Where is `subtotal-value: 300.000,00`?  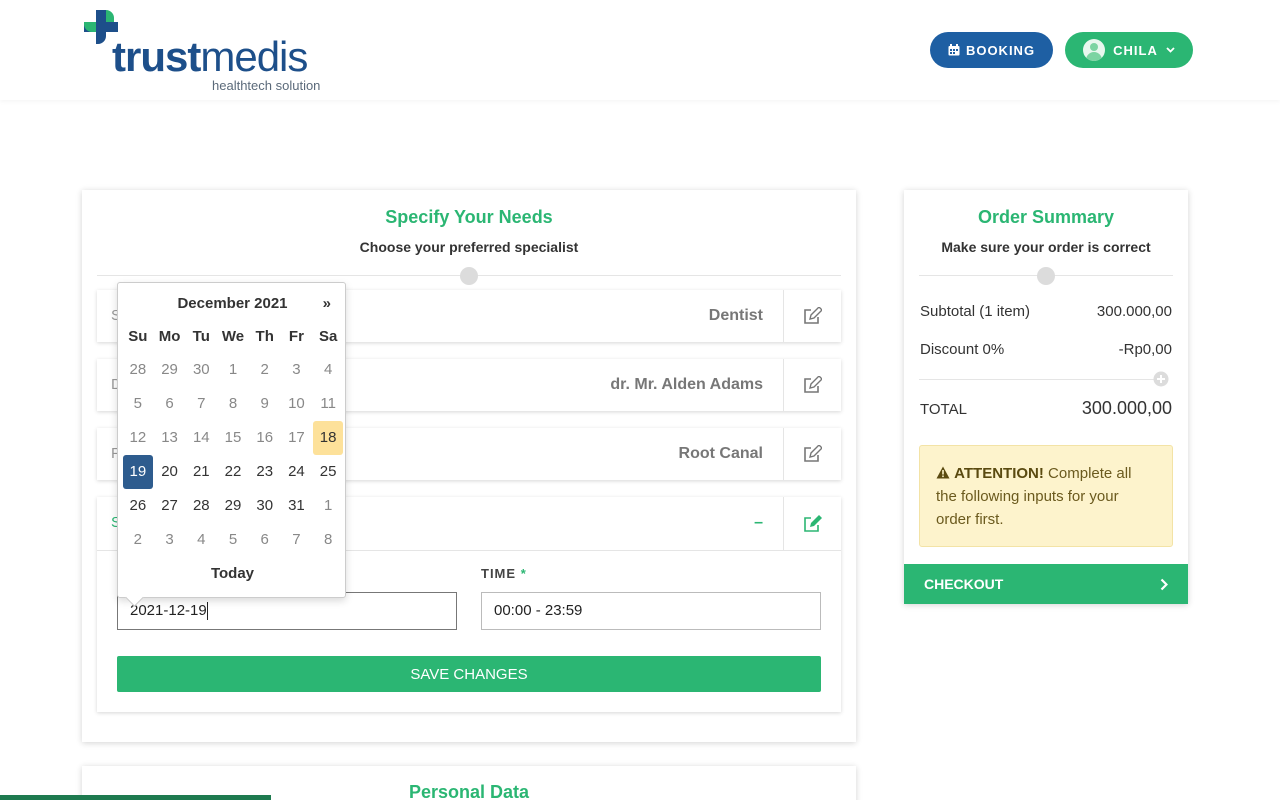
subtotal-value: 300.000,00 is located at coordinates (1134, 311).